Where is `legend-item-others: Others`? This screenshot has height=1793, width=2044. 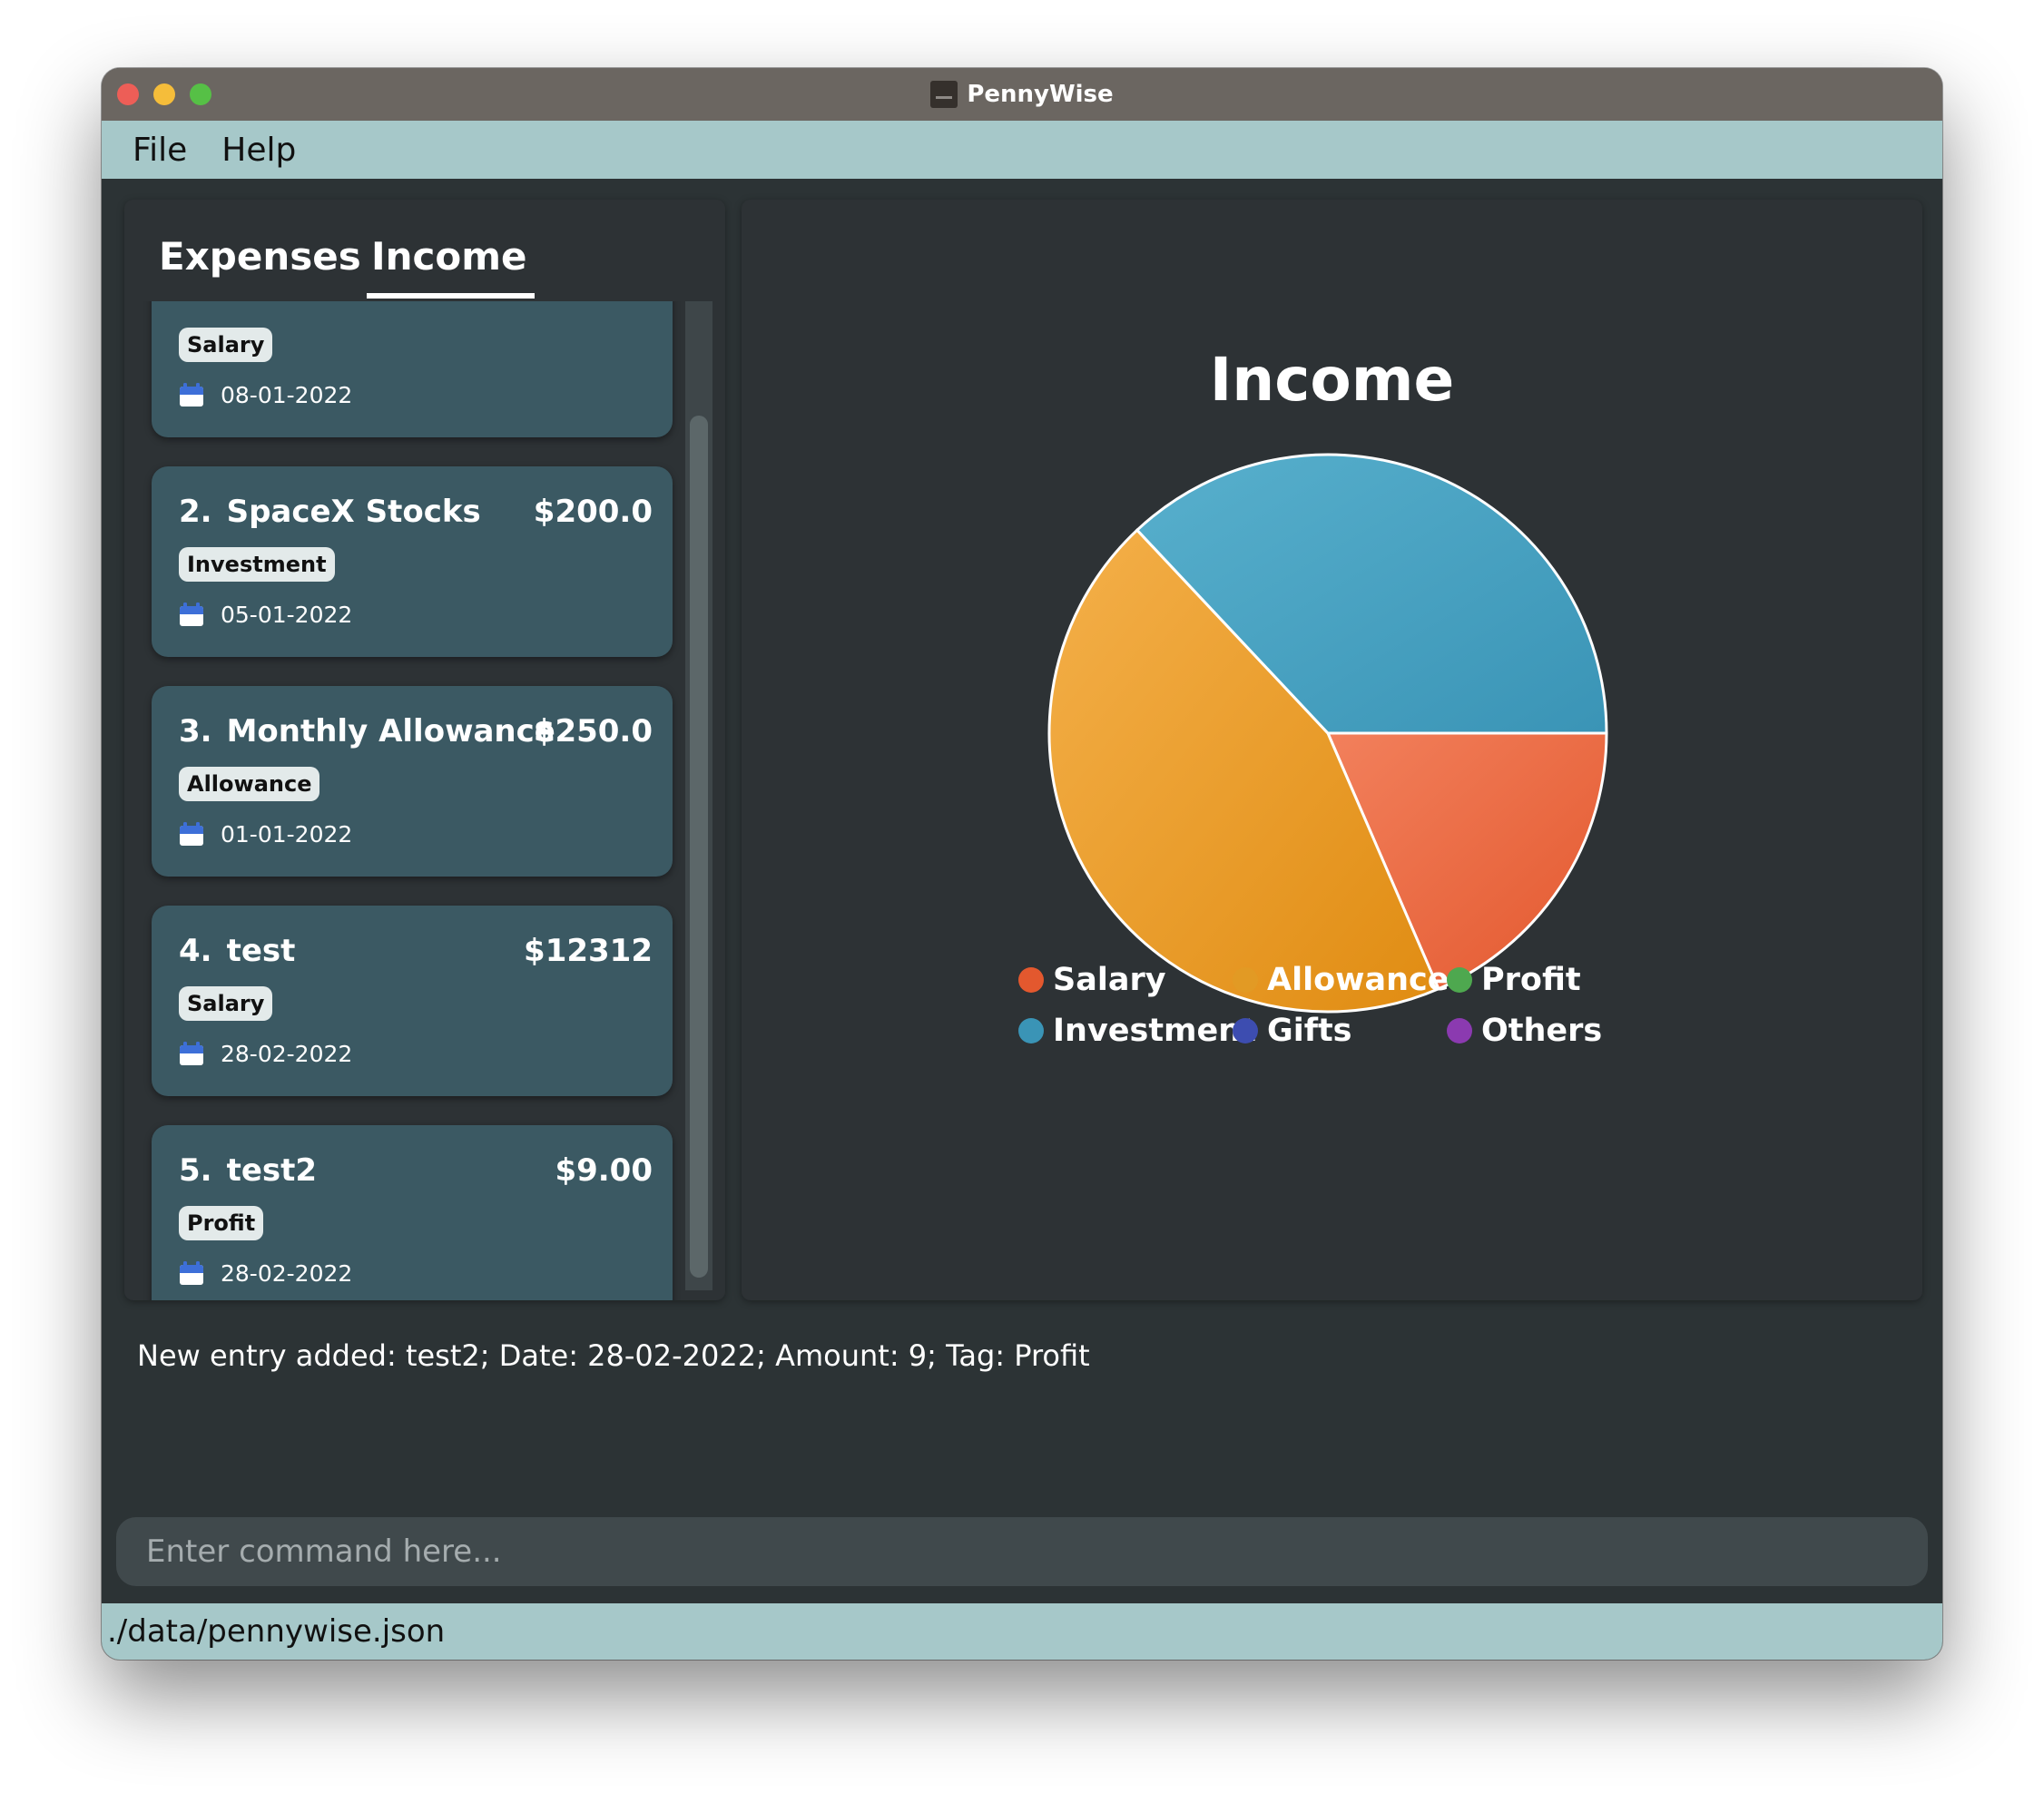 legend-item-others: Others is located at coordinates (1524, 1031).